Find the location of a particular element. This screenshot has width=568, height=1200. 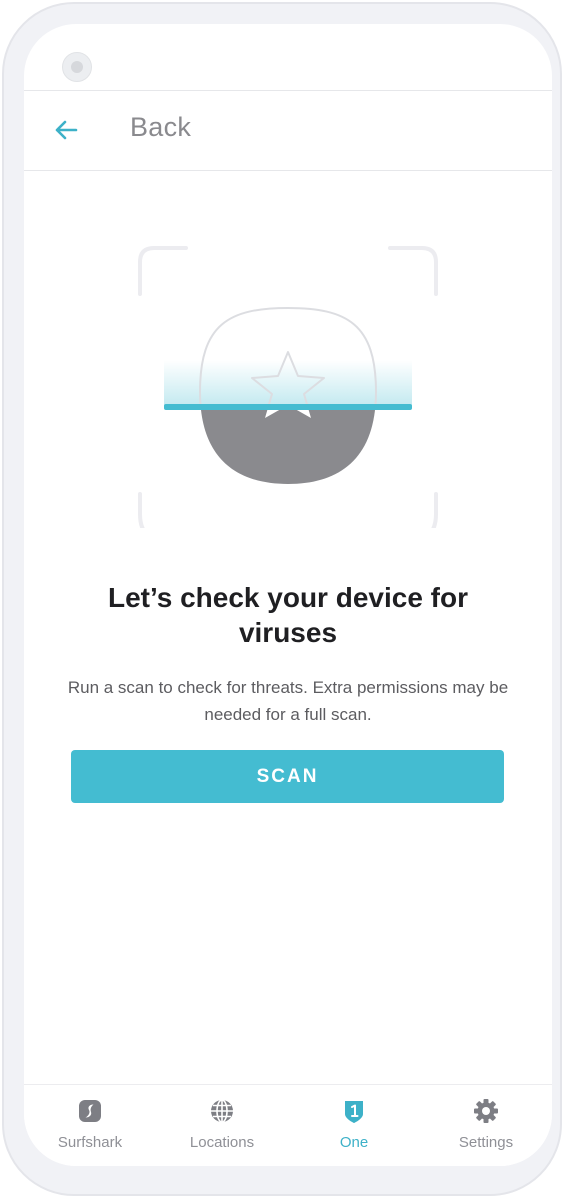

nav-item-one: One is located at coordinates (354, 1125).